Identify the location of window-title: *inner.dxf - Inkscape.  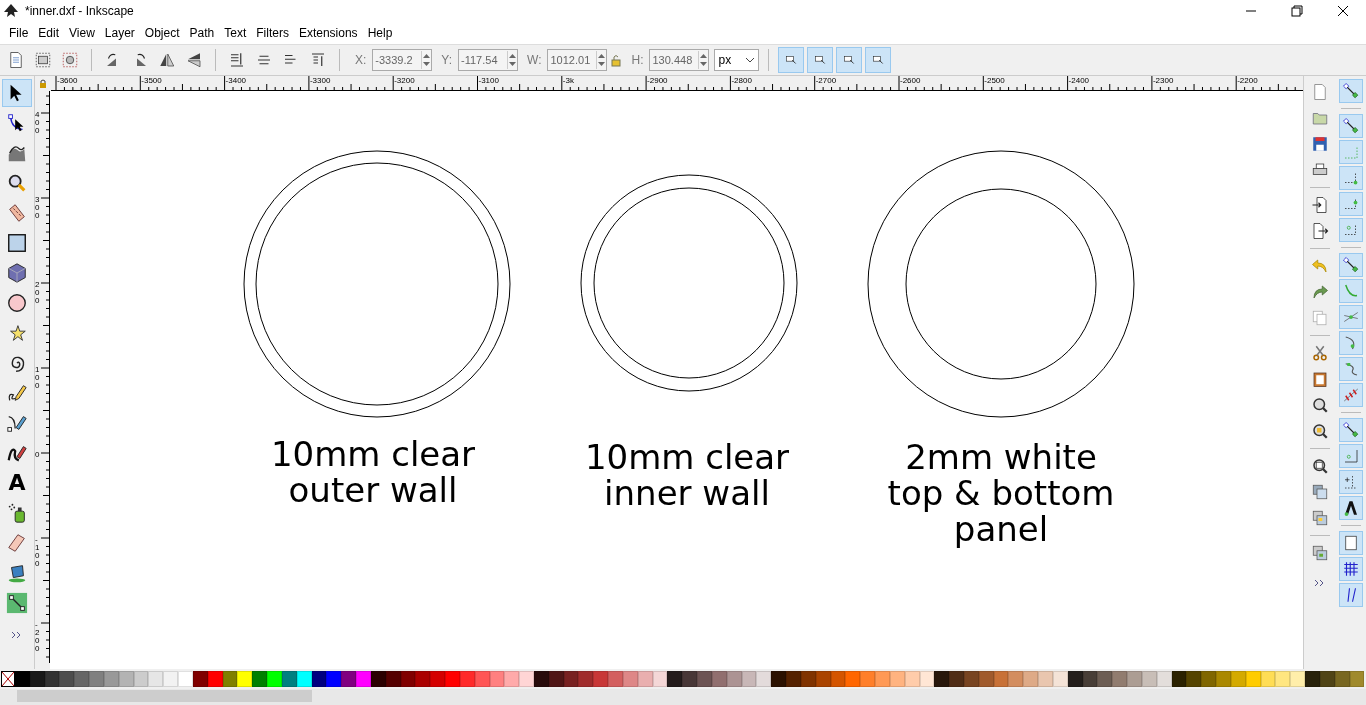
(79, 11).